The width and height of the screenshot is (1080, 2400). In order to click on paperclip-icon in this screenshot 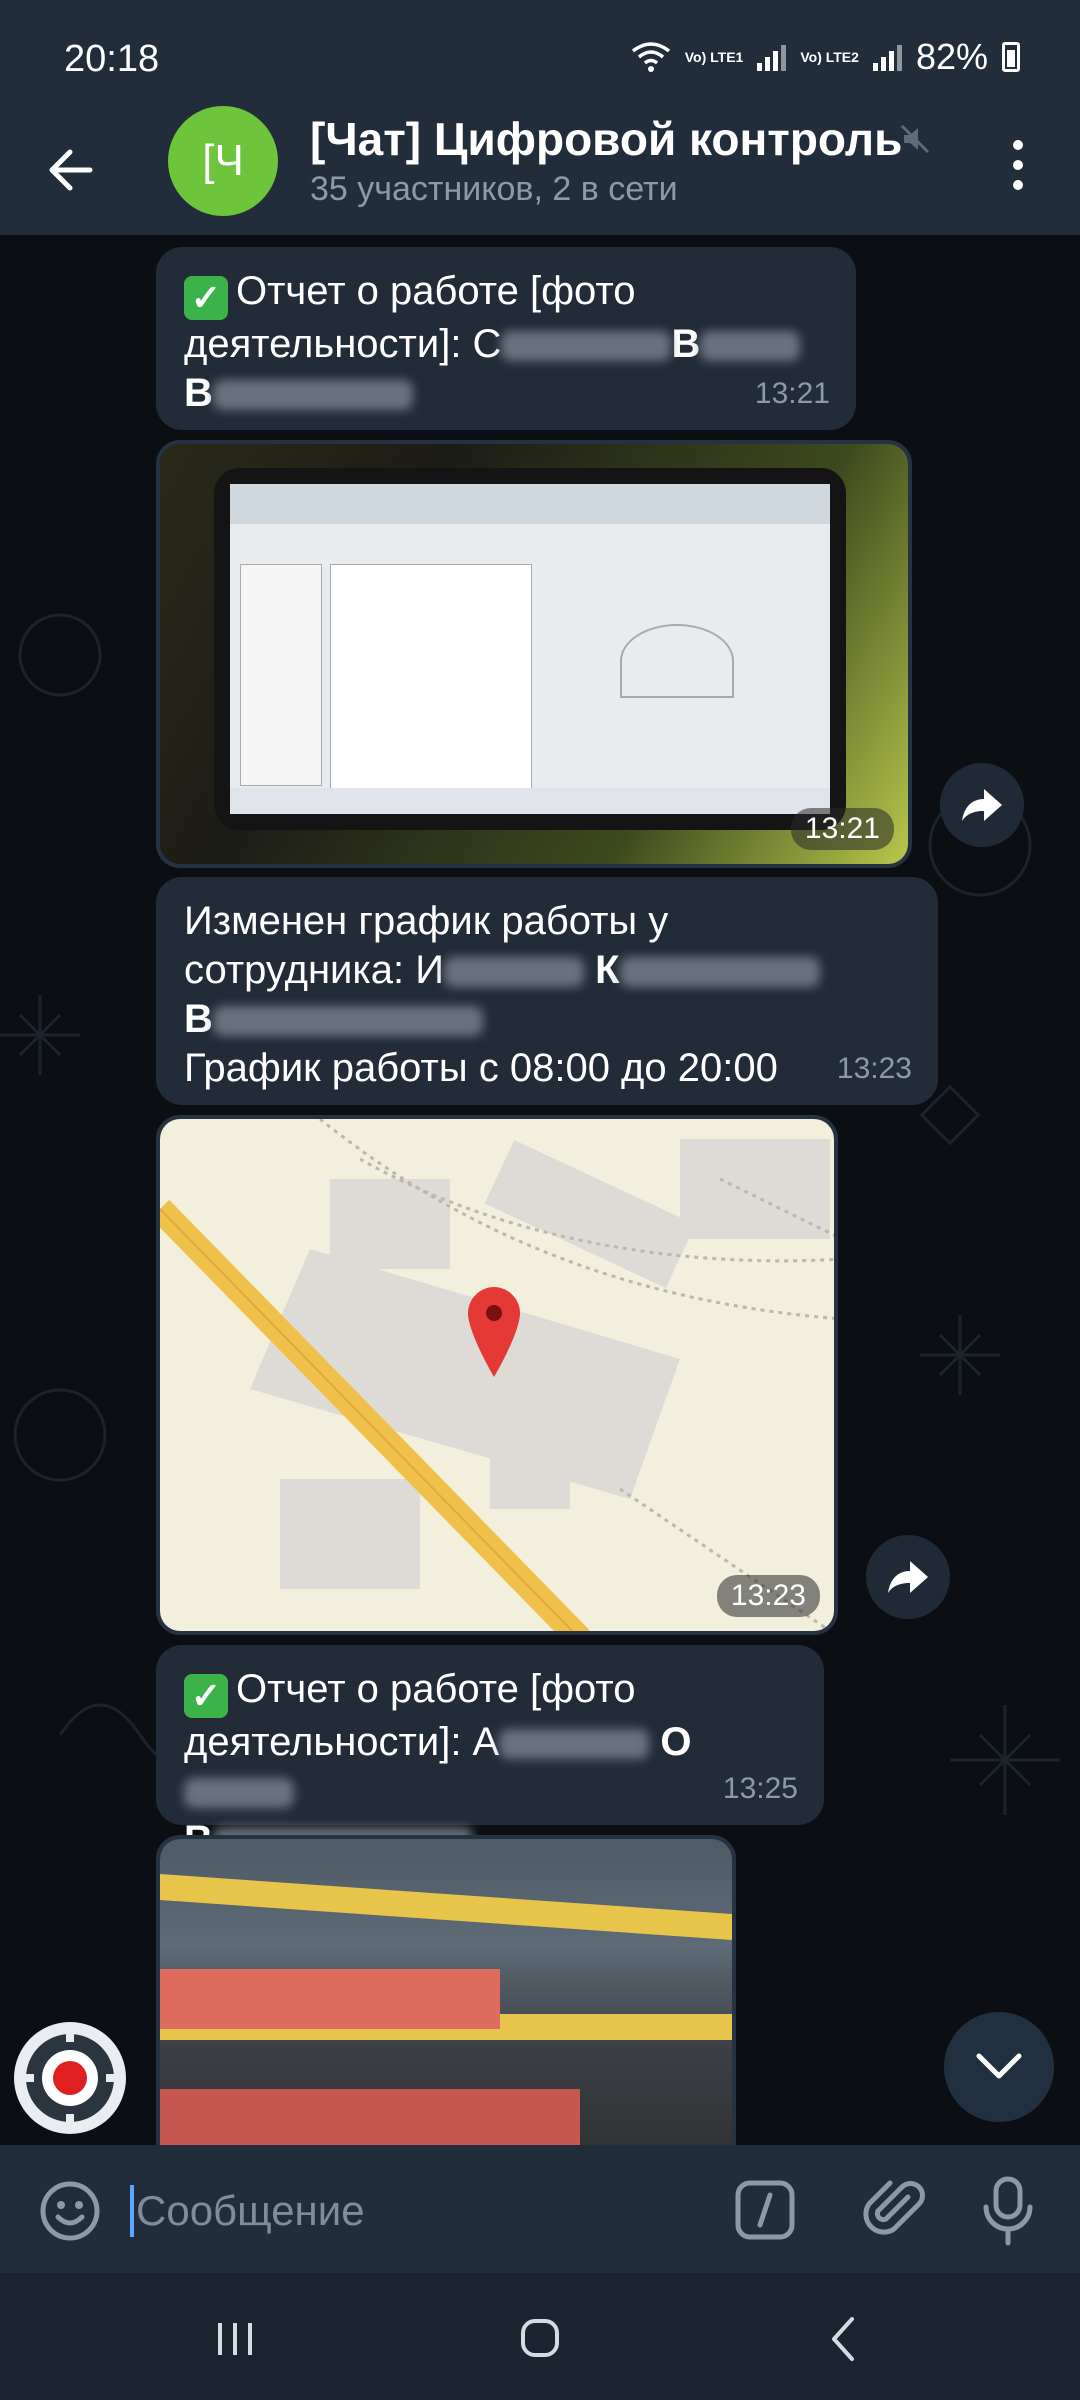, I will do `click(895, 2208)`.